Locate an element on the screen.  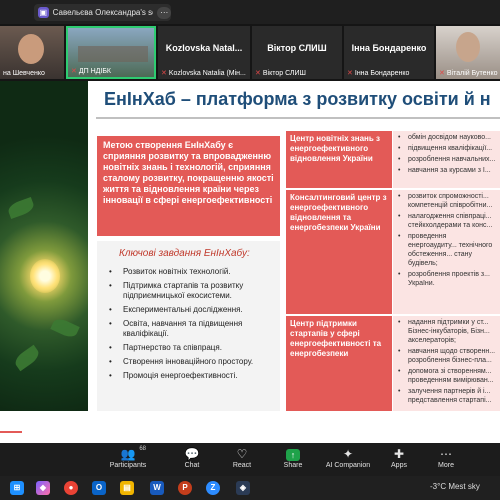
participants-button: 👥 68 Participants is located at coordinates (128, 460).